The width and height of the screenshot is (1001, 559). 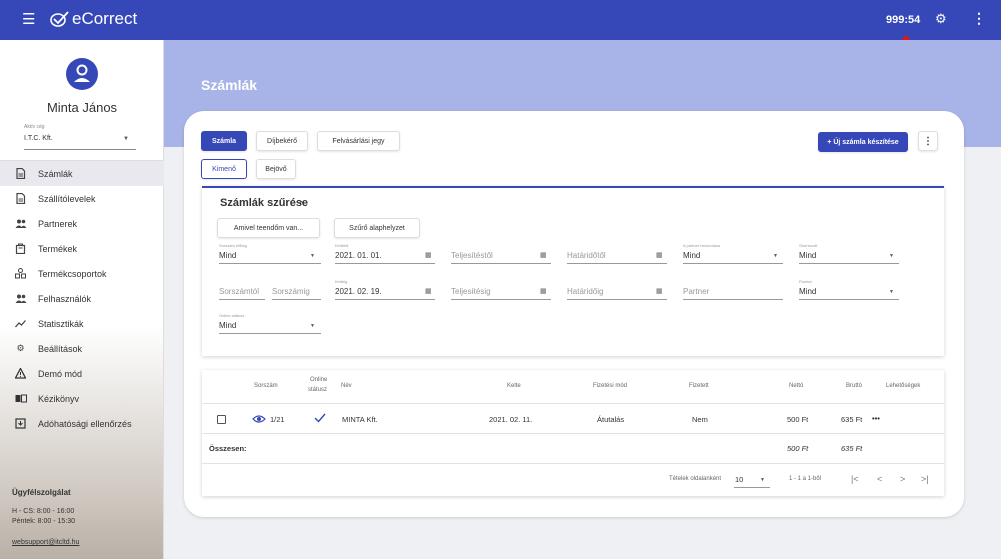 I want to click on avatar, so click(x=82, y=74).